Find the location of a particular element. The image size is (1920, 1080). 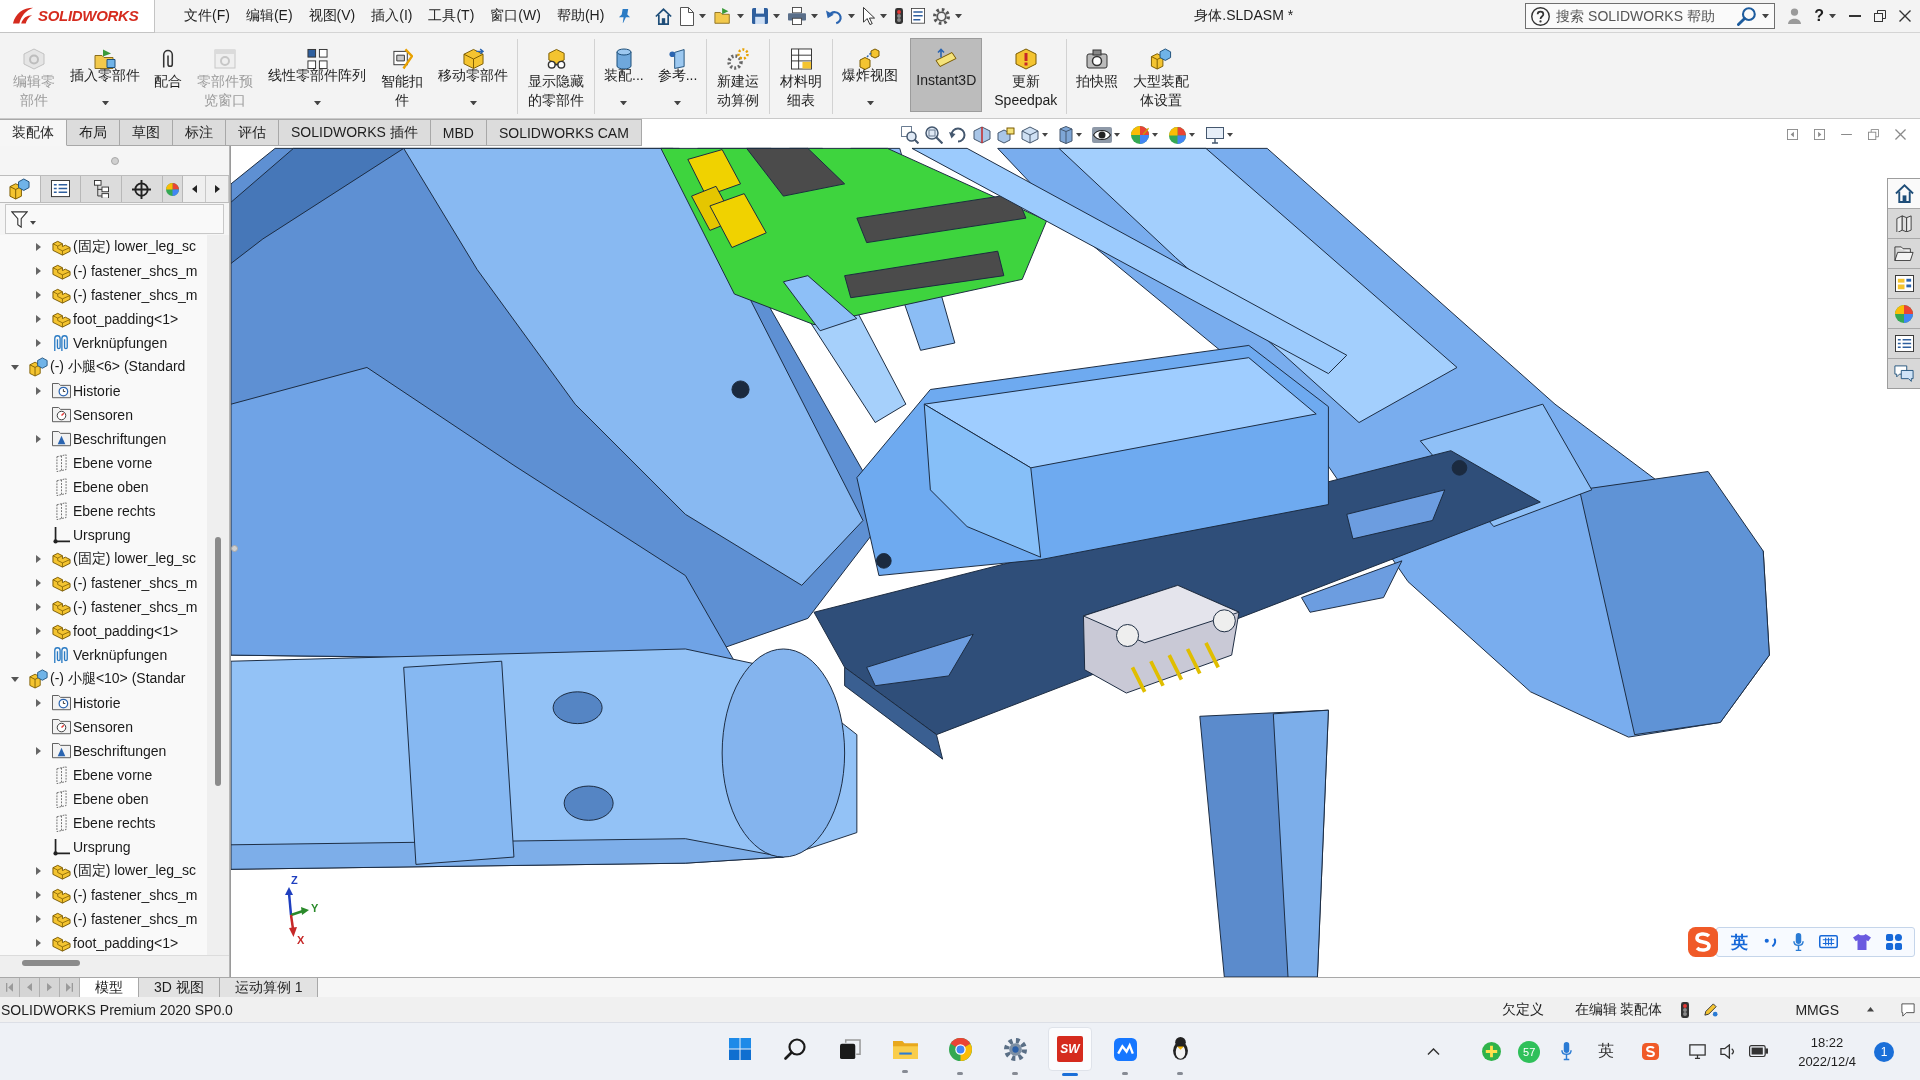

shirt-icon is located at coordinates (1862, 942).